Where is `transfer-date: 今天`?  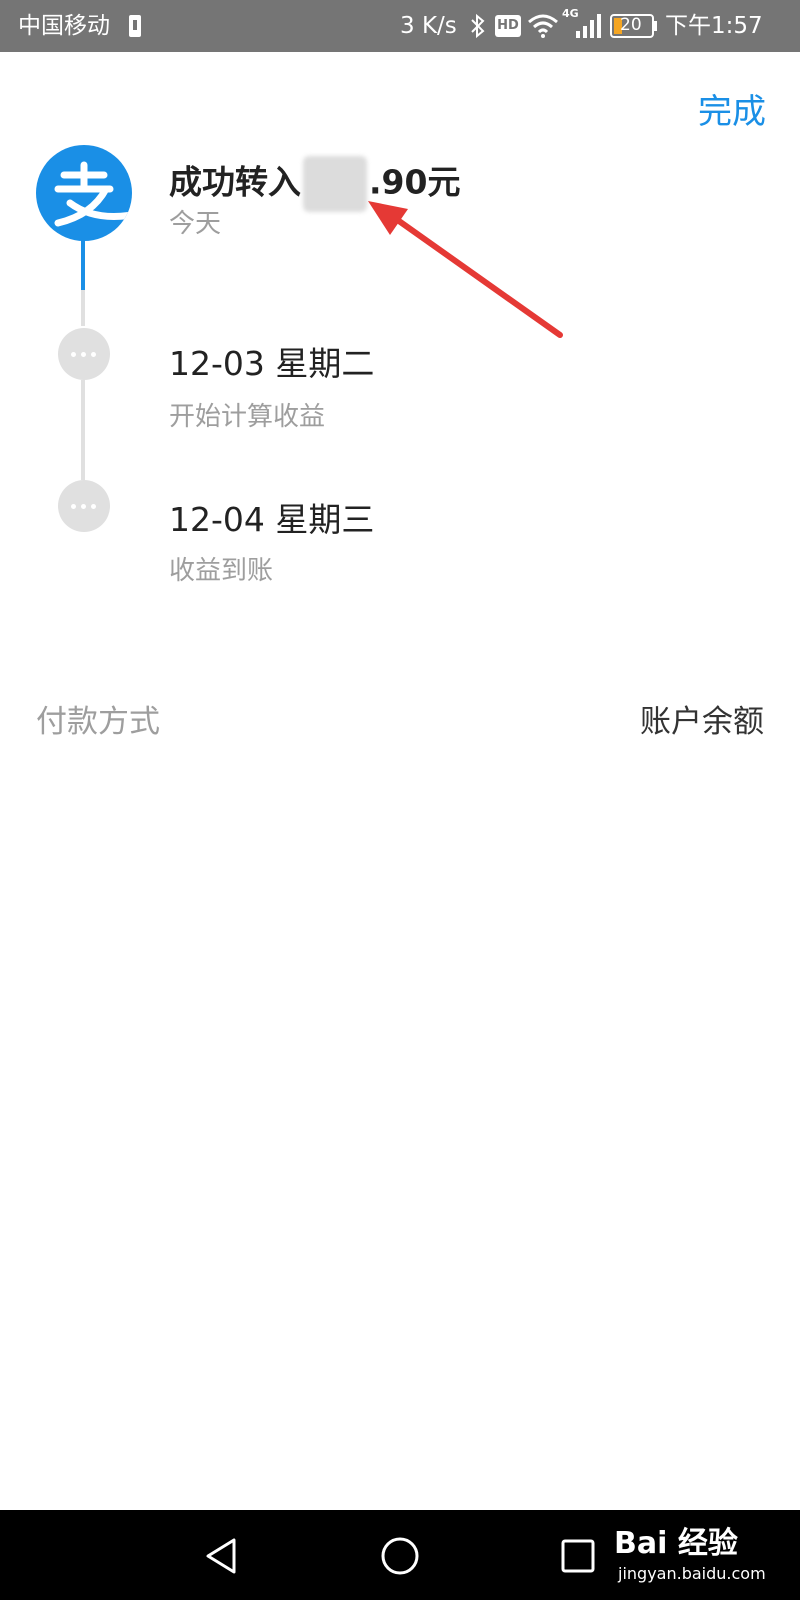 transfer-date: 今天 is located at coordinates (195, 224).